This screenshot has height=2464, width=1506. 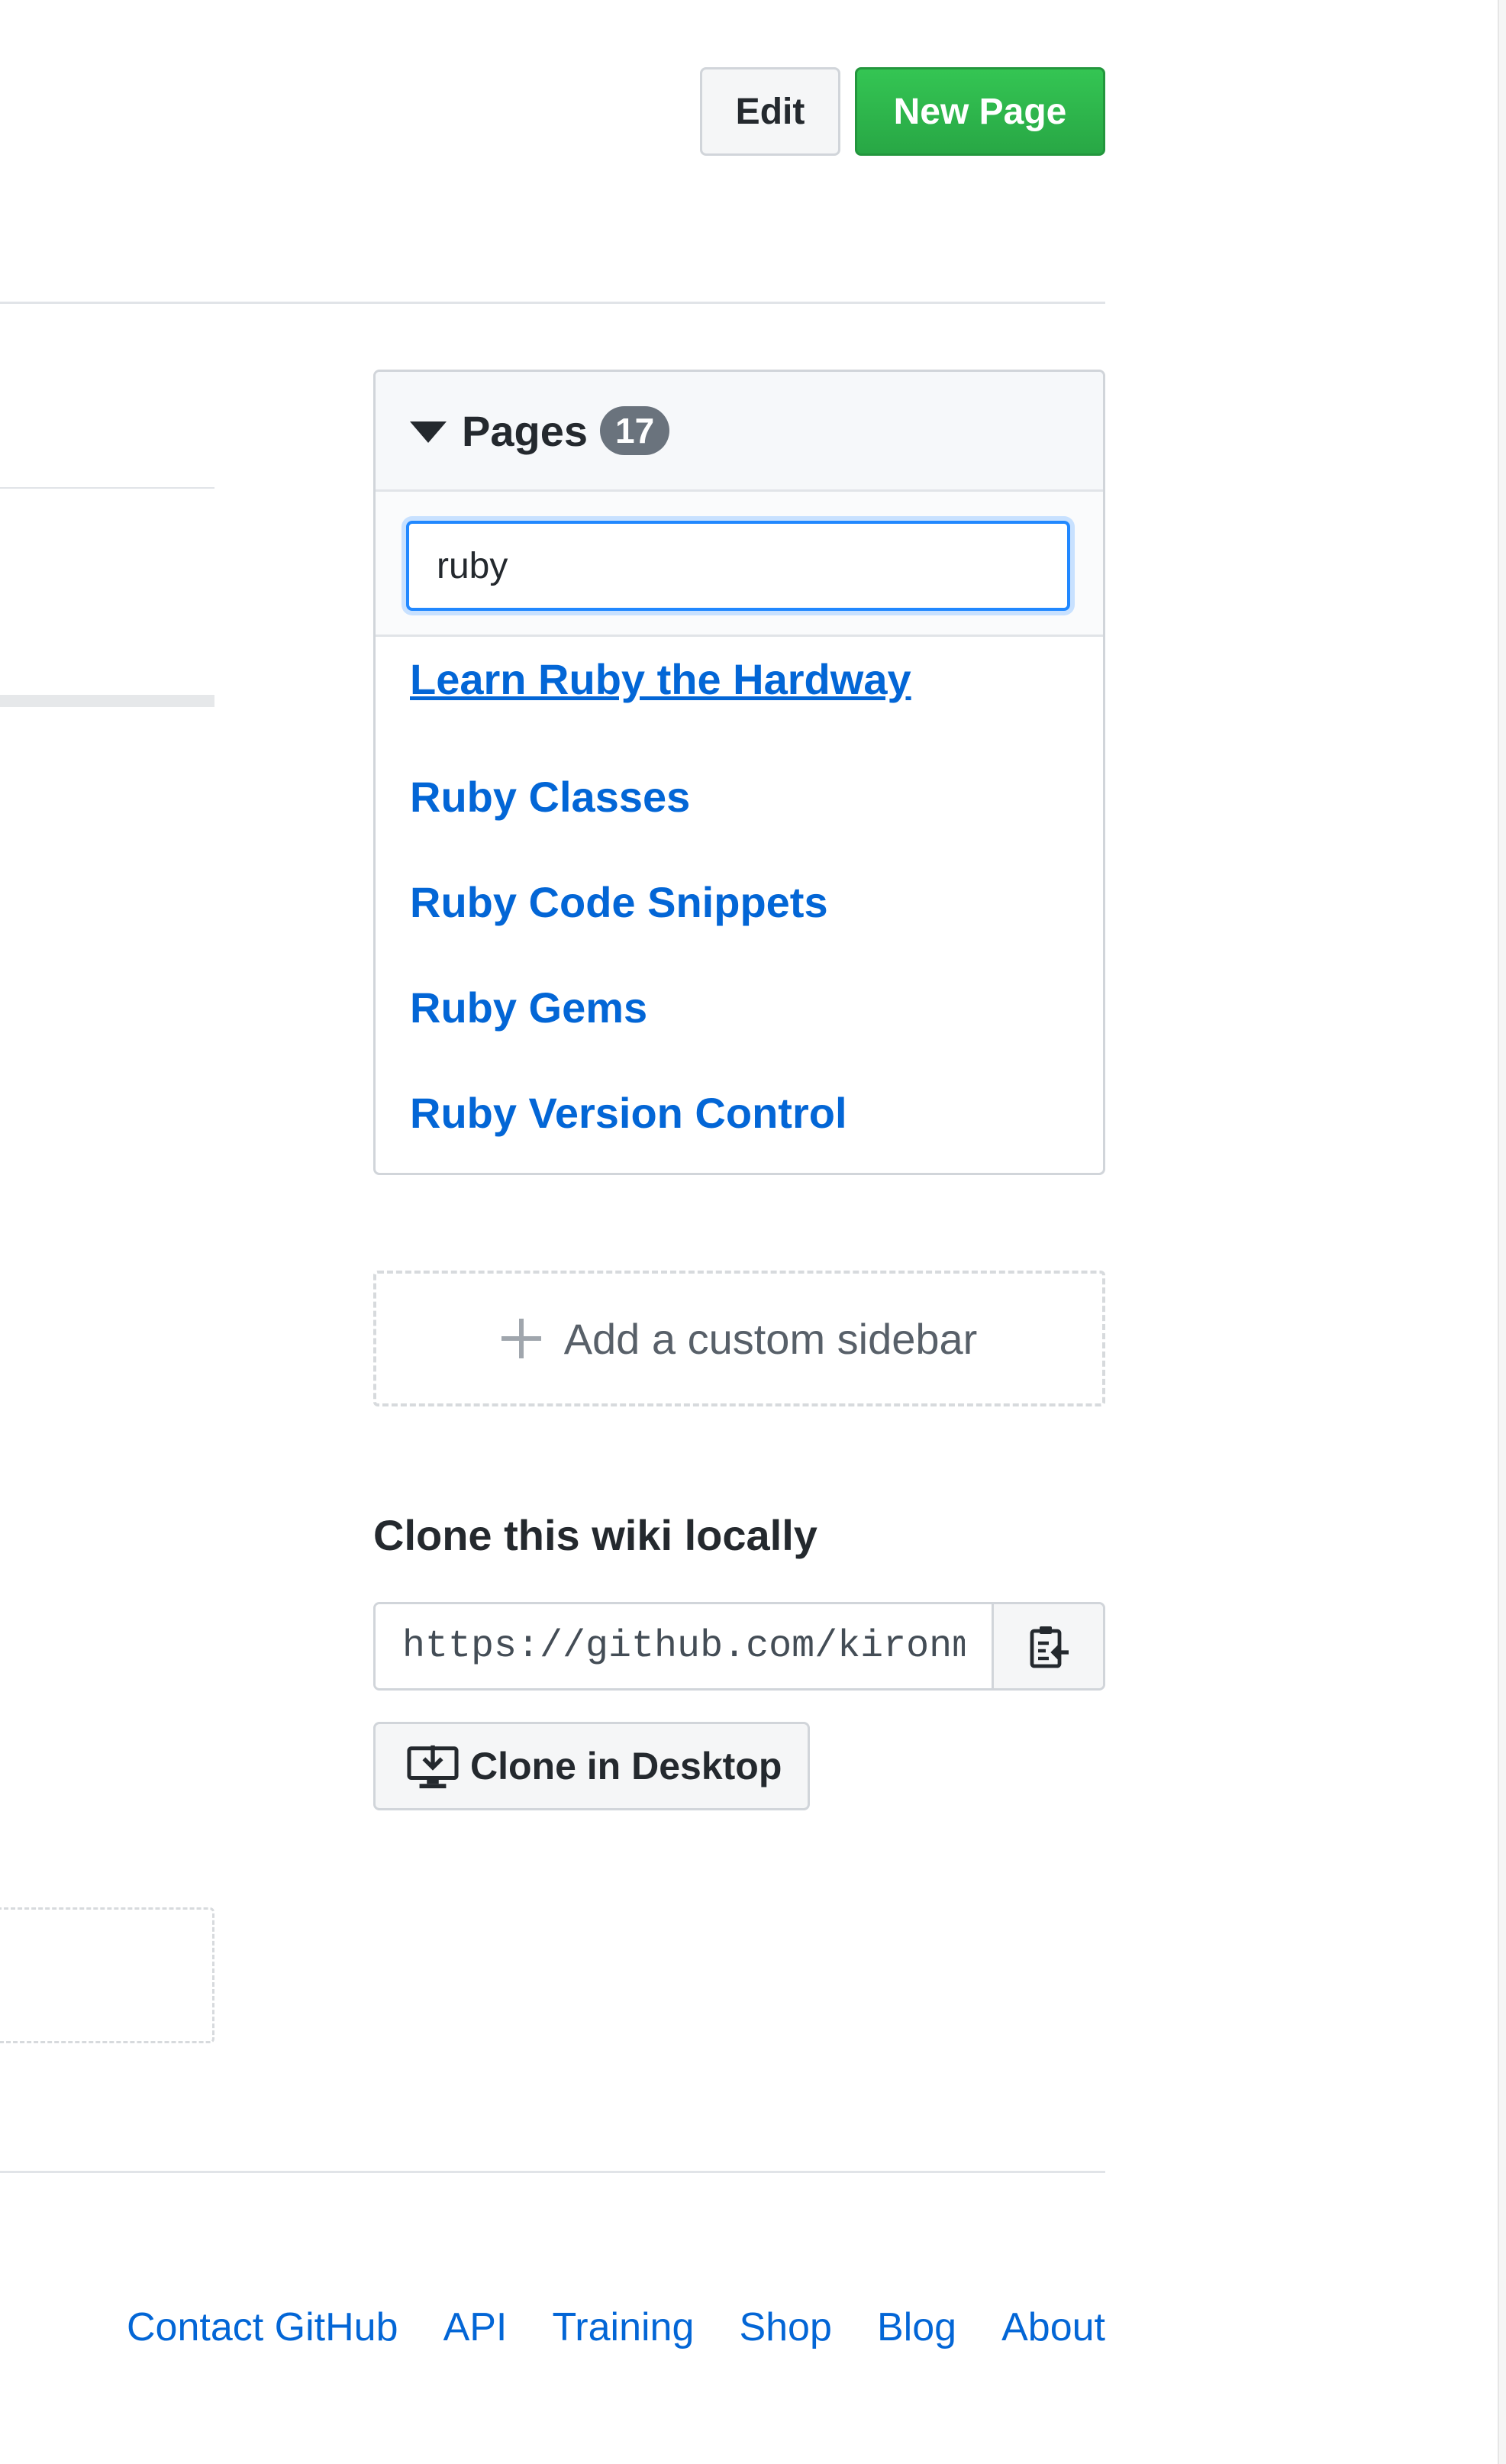 I want to click on add-custom-sidebar-button: Add a custom sidebar, so click(x=739, y=1338).